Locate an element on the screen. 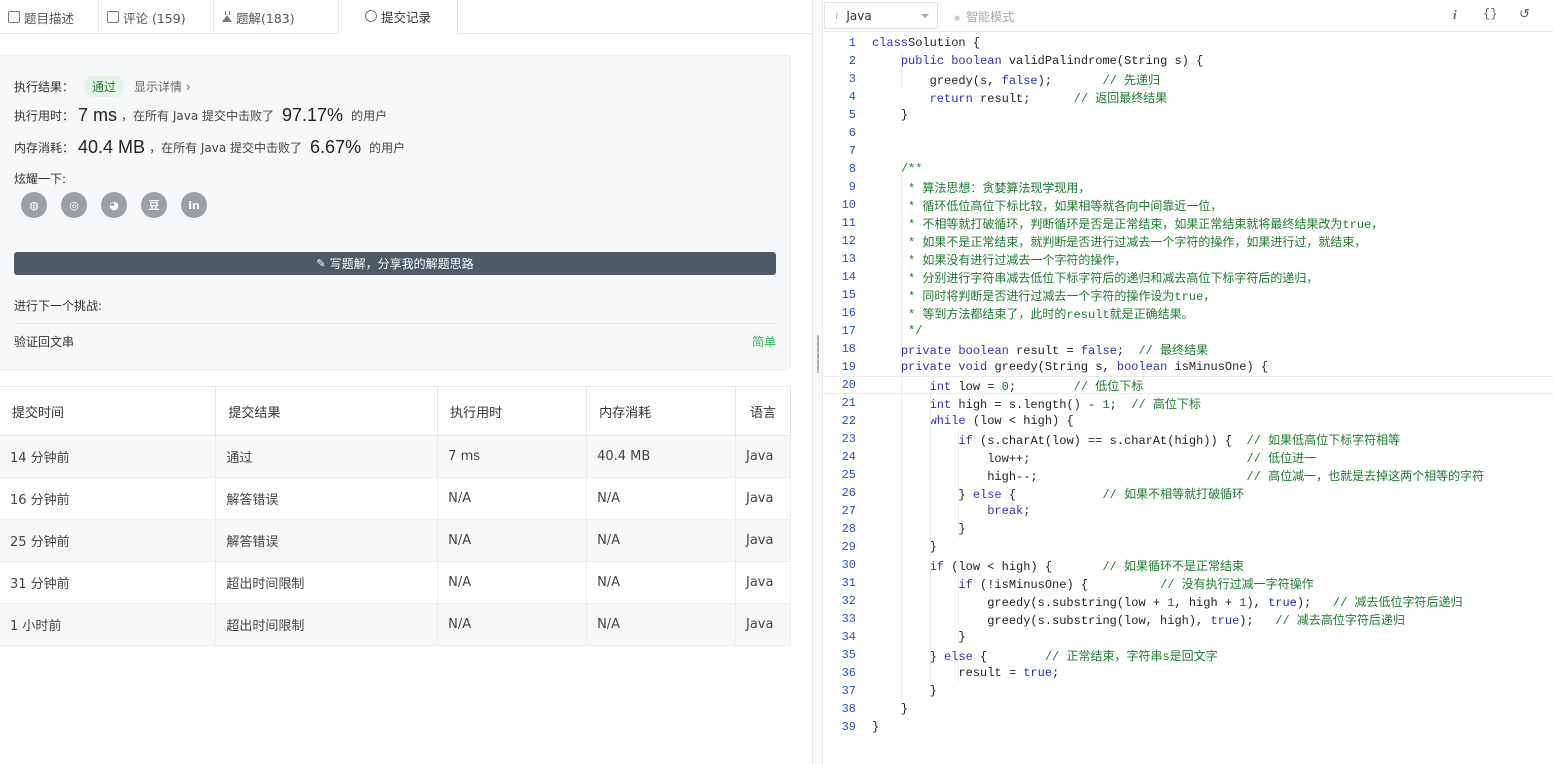  pane-splitter is located at coordinates (817, 382).